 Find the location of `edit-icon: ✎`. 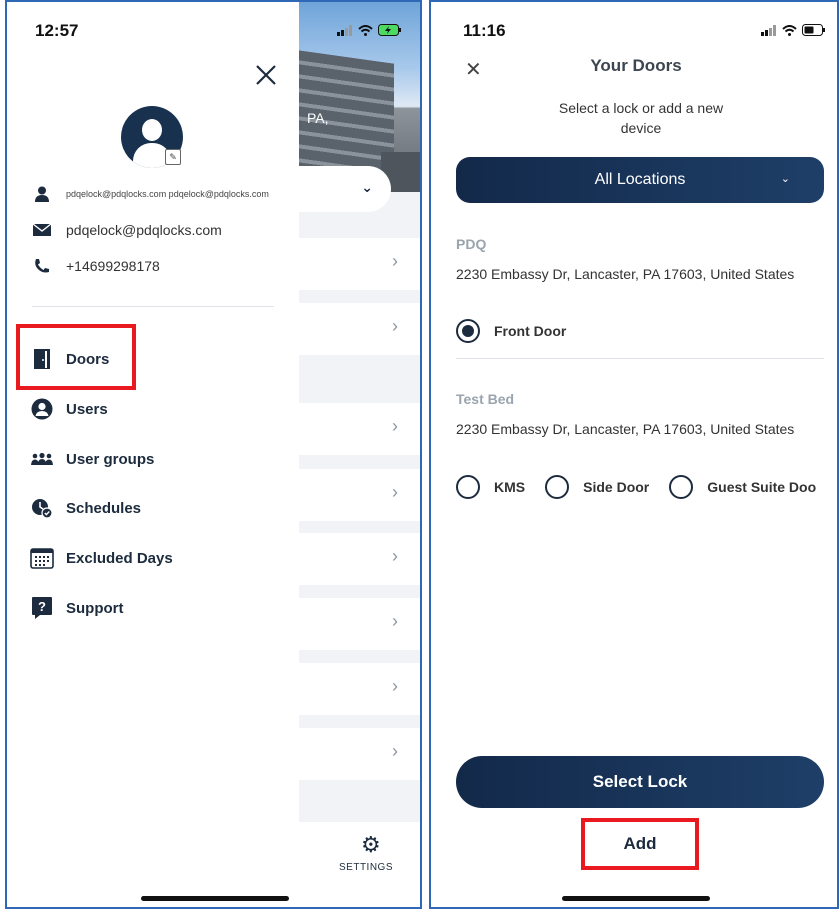

edit-icon: ✎ is located at coordinates (173, 157).